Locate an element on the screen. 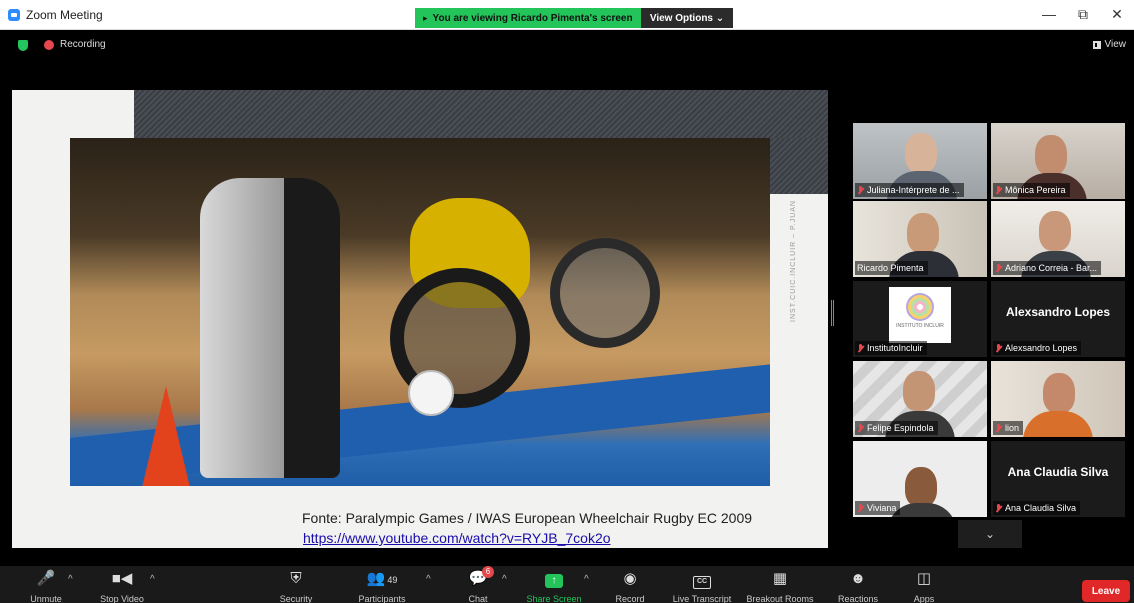 This screenshot has height=603, width=1134. record-button: ◉ Record is located at coordinates (630, 586).